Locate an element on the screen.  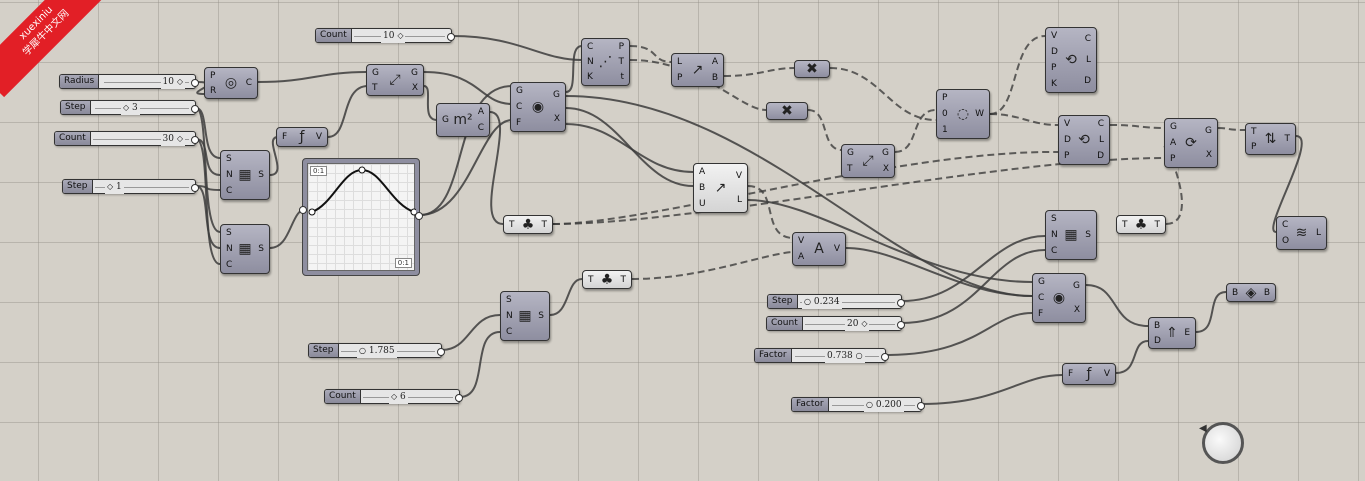
brep-component: B B ◈ is located at coordinates (1251, 292).